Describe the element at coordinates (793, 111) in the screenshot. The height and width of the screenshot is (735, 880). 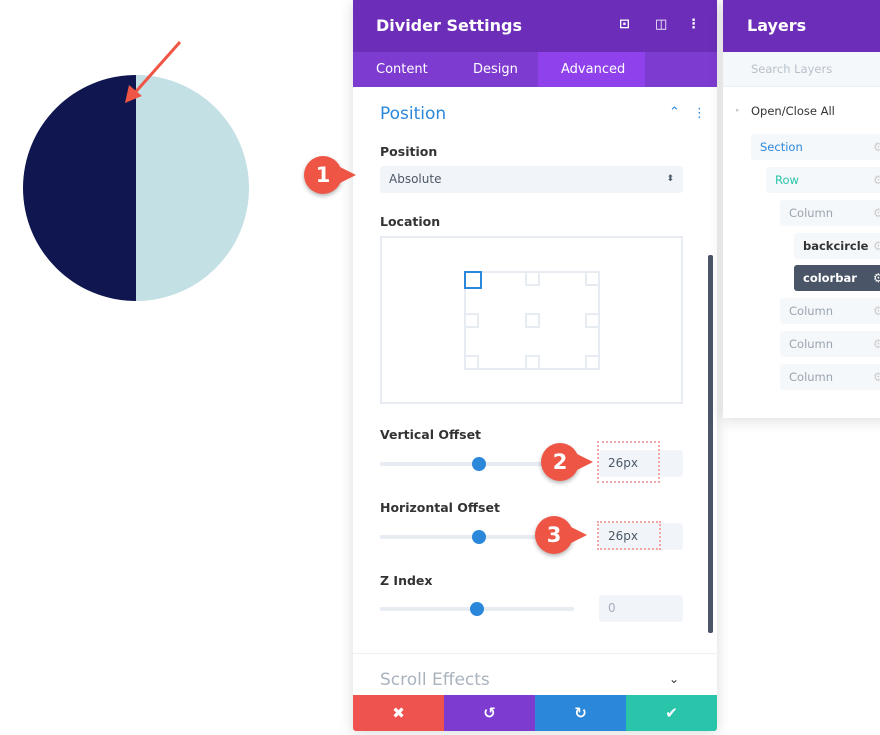
I see `open-close-all: Open/Close All` at that location.